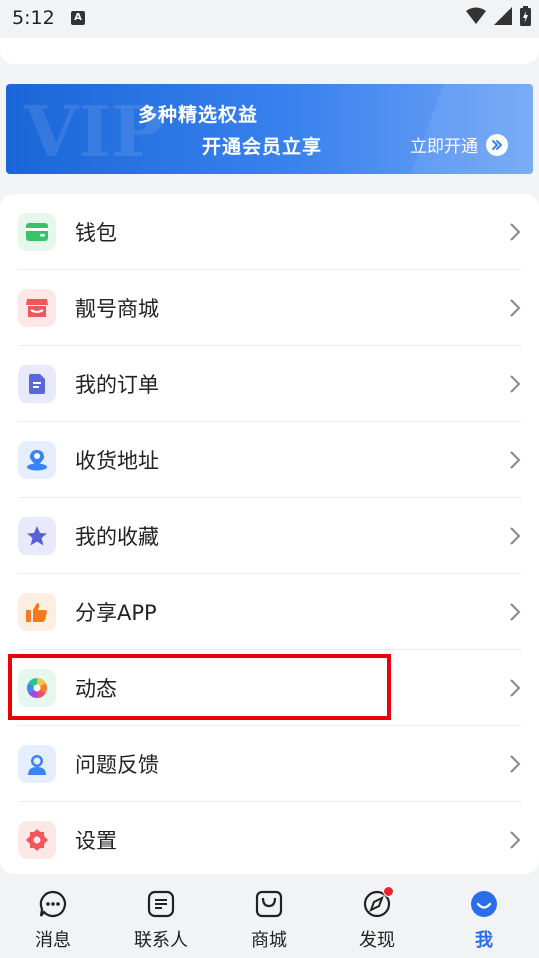 This screenshot has height=958, width=539. What do you see at coordinates (269, 129) in the screenshot?
I see `vip-banner: VIP 多种精选权益 开通会员立享 立即开通` at bounding box center [269, 129].